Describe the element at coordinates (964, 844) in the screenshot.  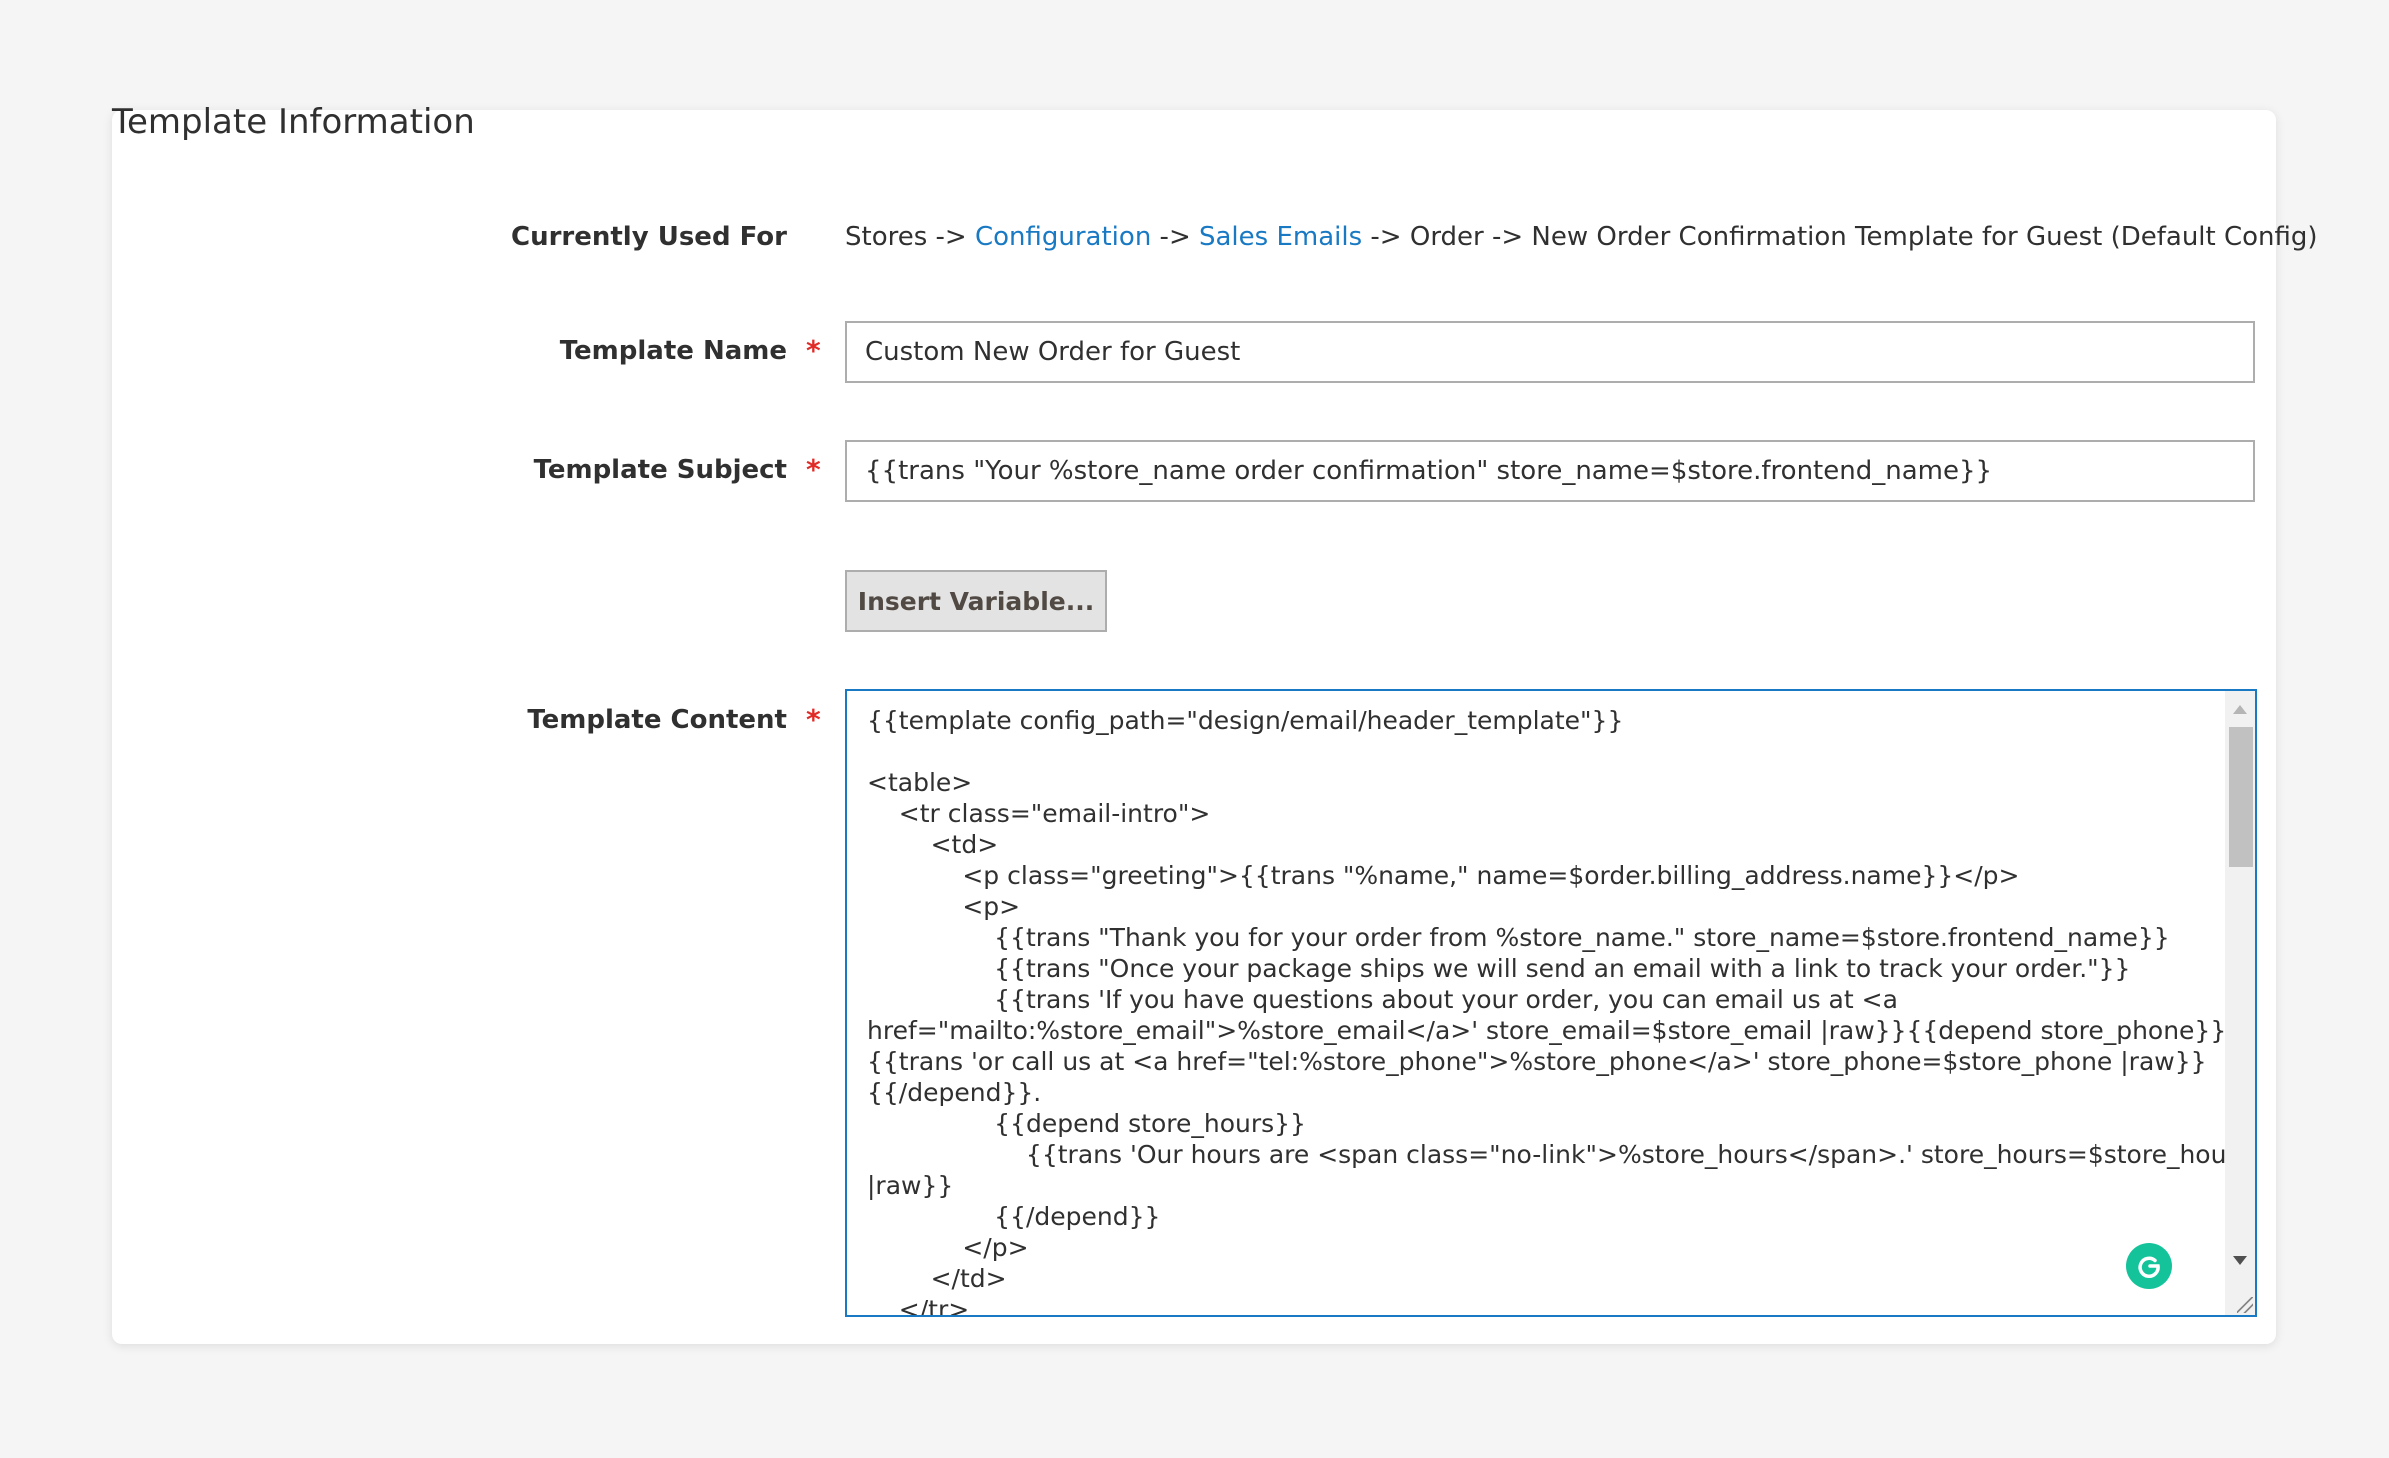
I see `code-line: <td>` at that location.